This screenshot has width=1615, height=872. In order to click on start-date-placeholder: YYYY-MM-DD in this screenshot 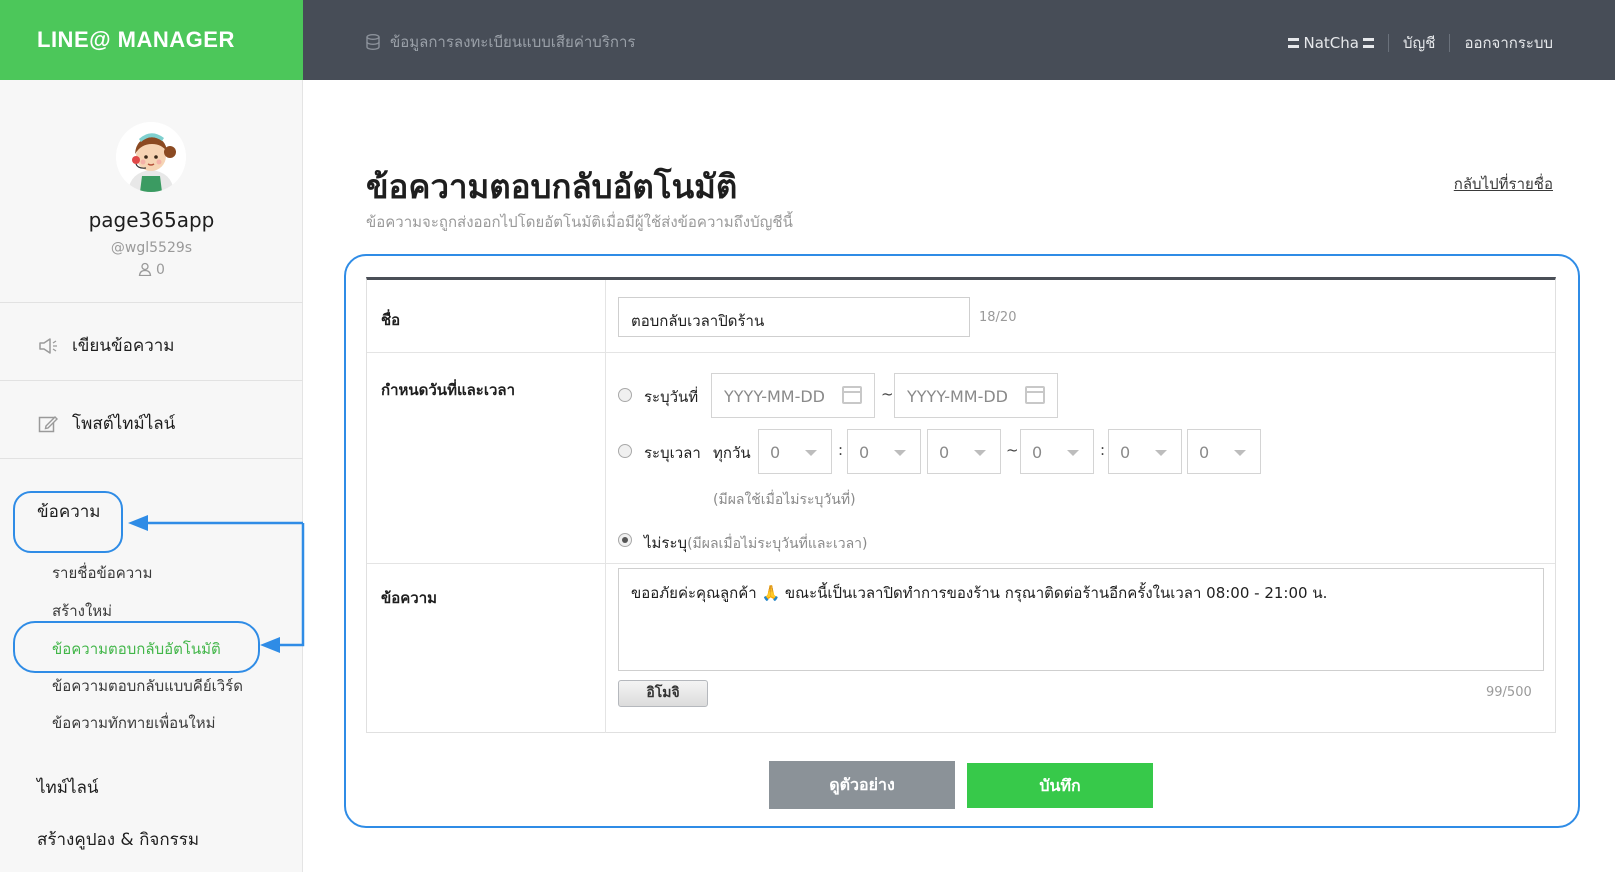, I will do `click(774, 396)`.